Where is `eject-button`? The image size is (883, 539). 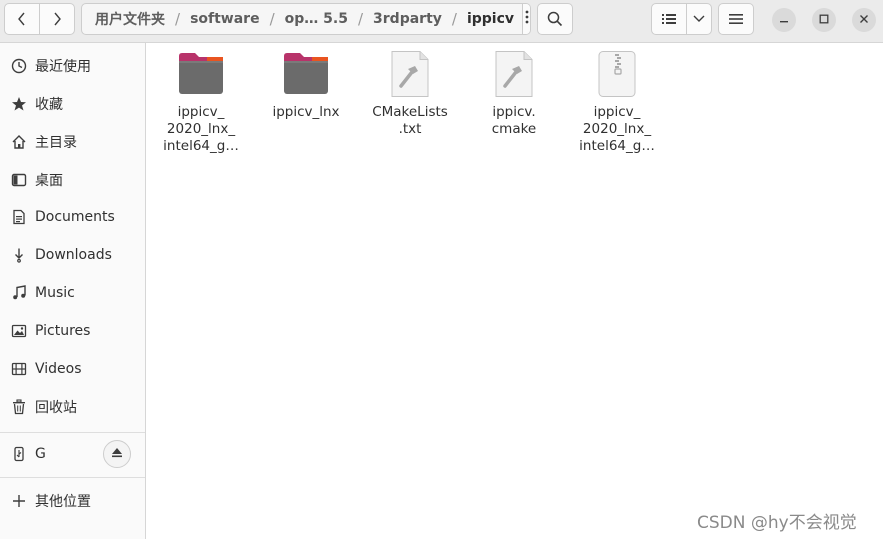
eject-button is located at coordinates (117, 454).